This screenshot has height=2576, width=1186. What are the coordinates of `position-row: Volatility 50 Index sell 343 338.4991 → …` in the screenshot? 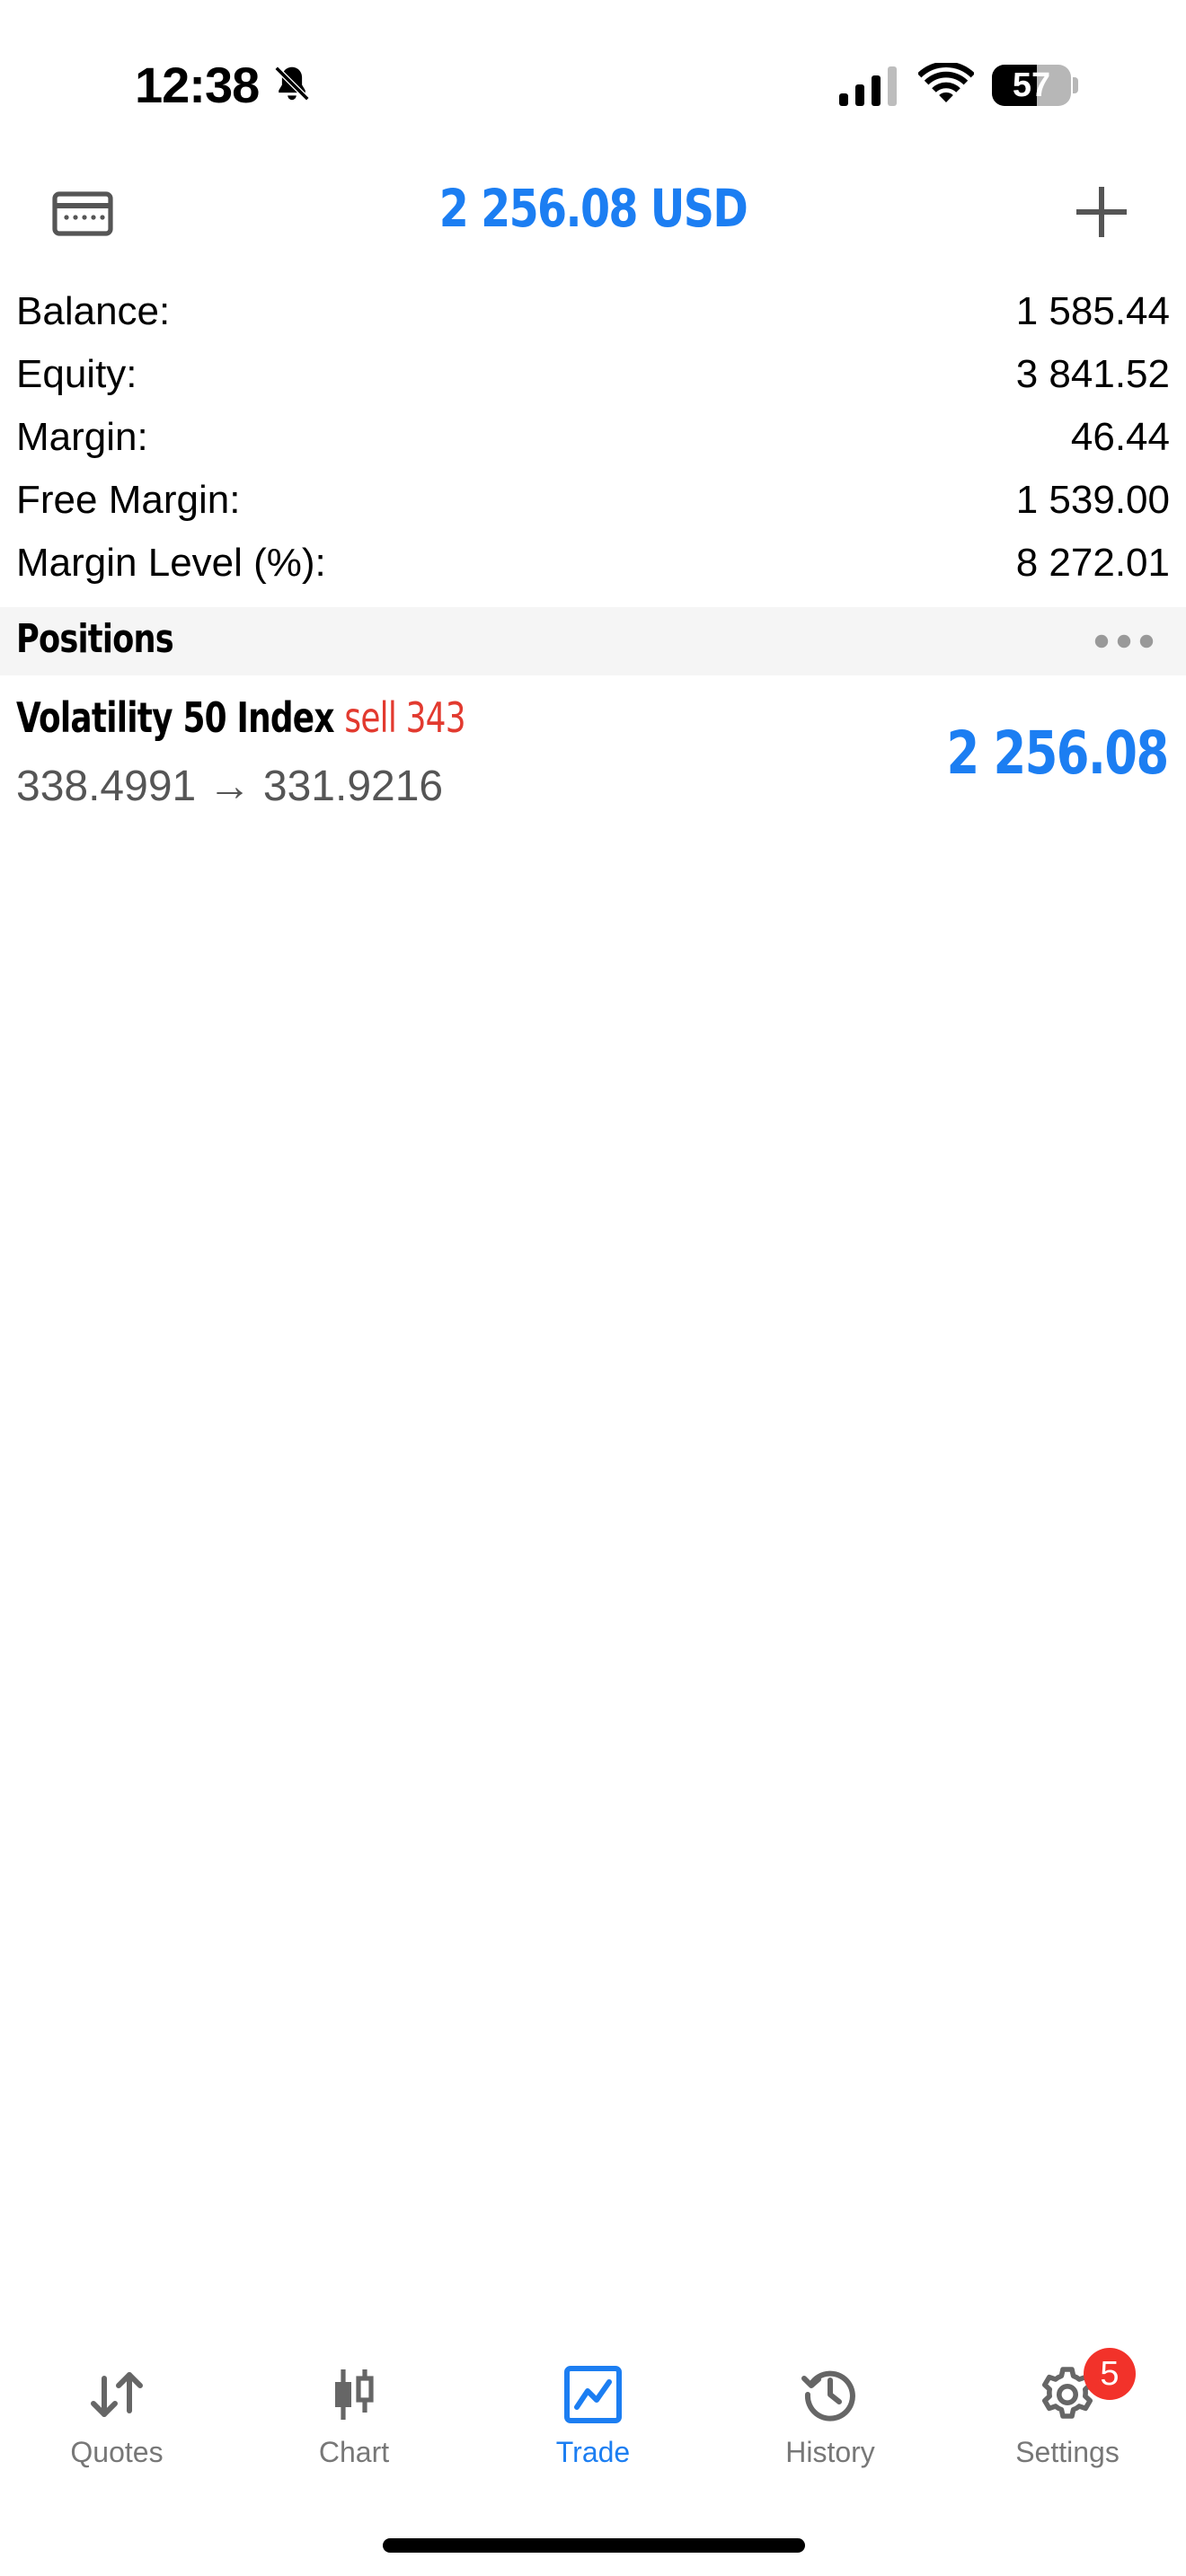 It's located at (593, 753).